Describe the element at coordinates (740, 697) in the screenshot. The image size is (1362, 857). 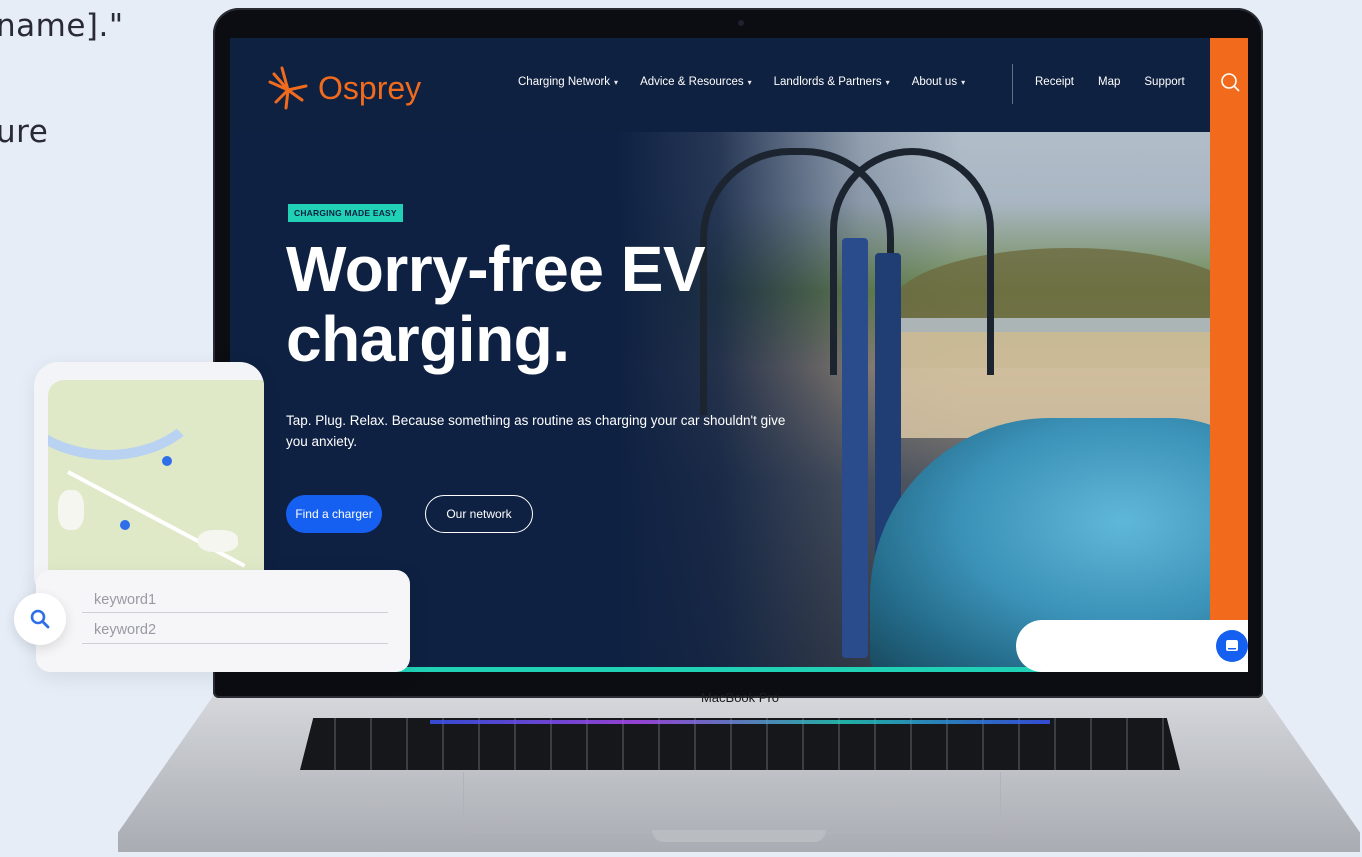
I see `laptop-model-label: MacBook Pro` at that location.